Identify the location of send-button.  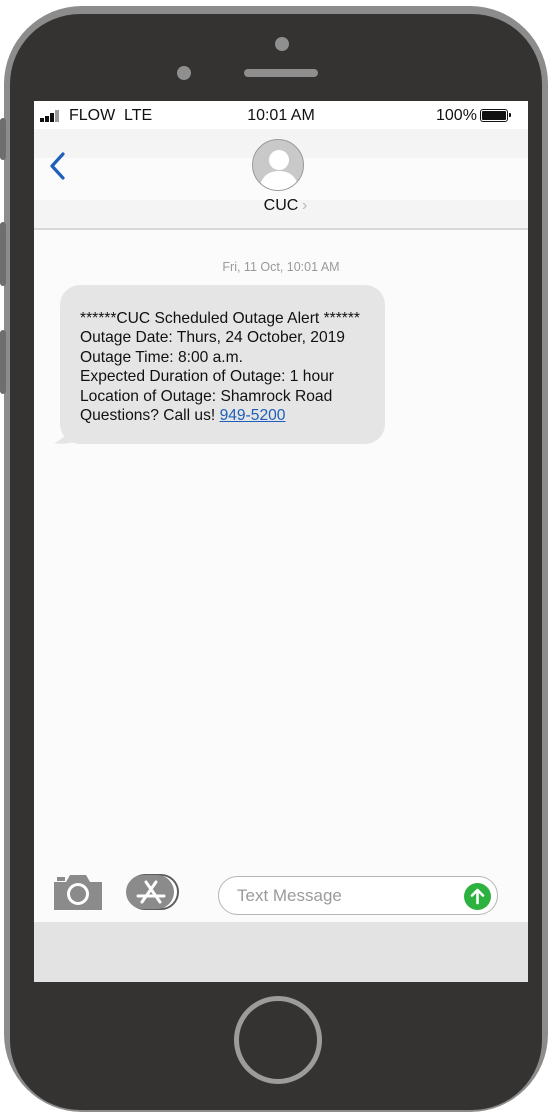
(477, 896).